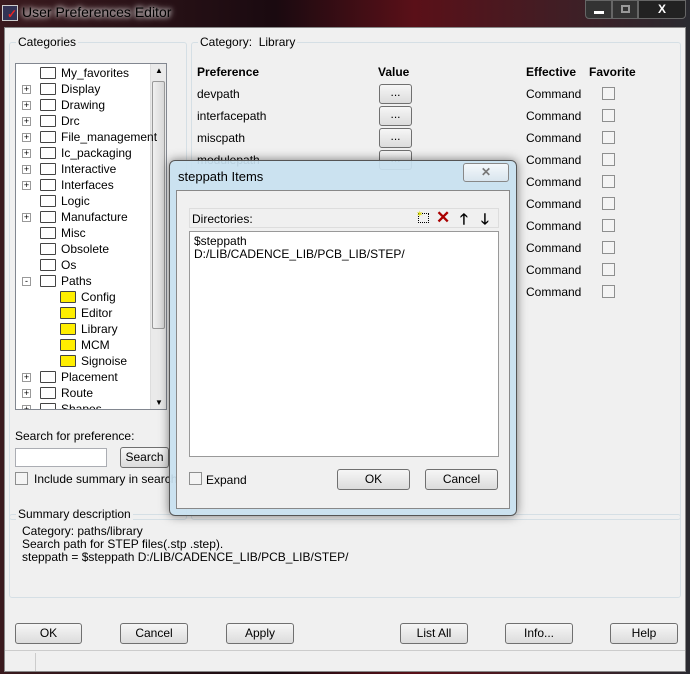 This screenshot has width=690, height=674. What do you see at coordinates (195, 478) in the screenshot?
I see `expand-checkbox` at bounding box center [195, 478].